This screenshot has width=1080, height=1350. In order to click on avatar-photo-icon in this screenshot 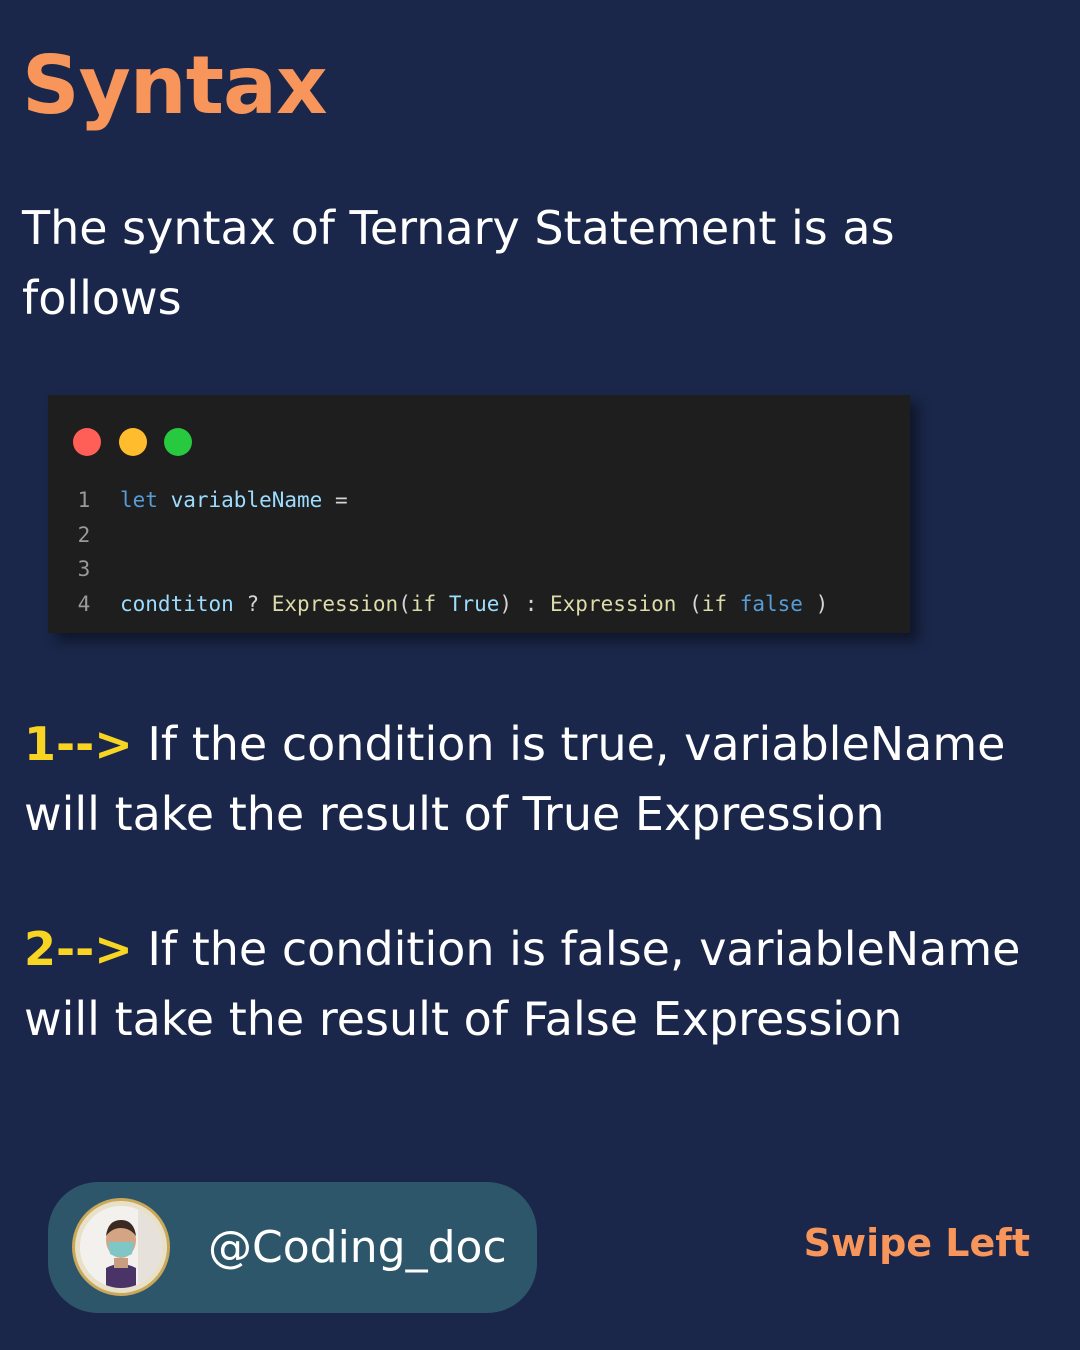, I will do `click(121, 1247)`.